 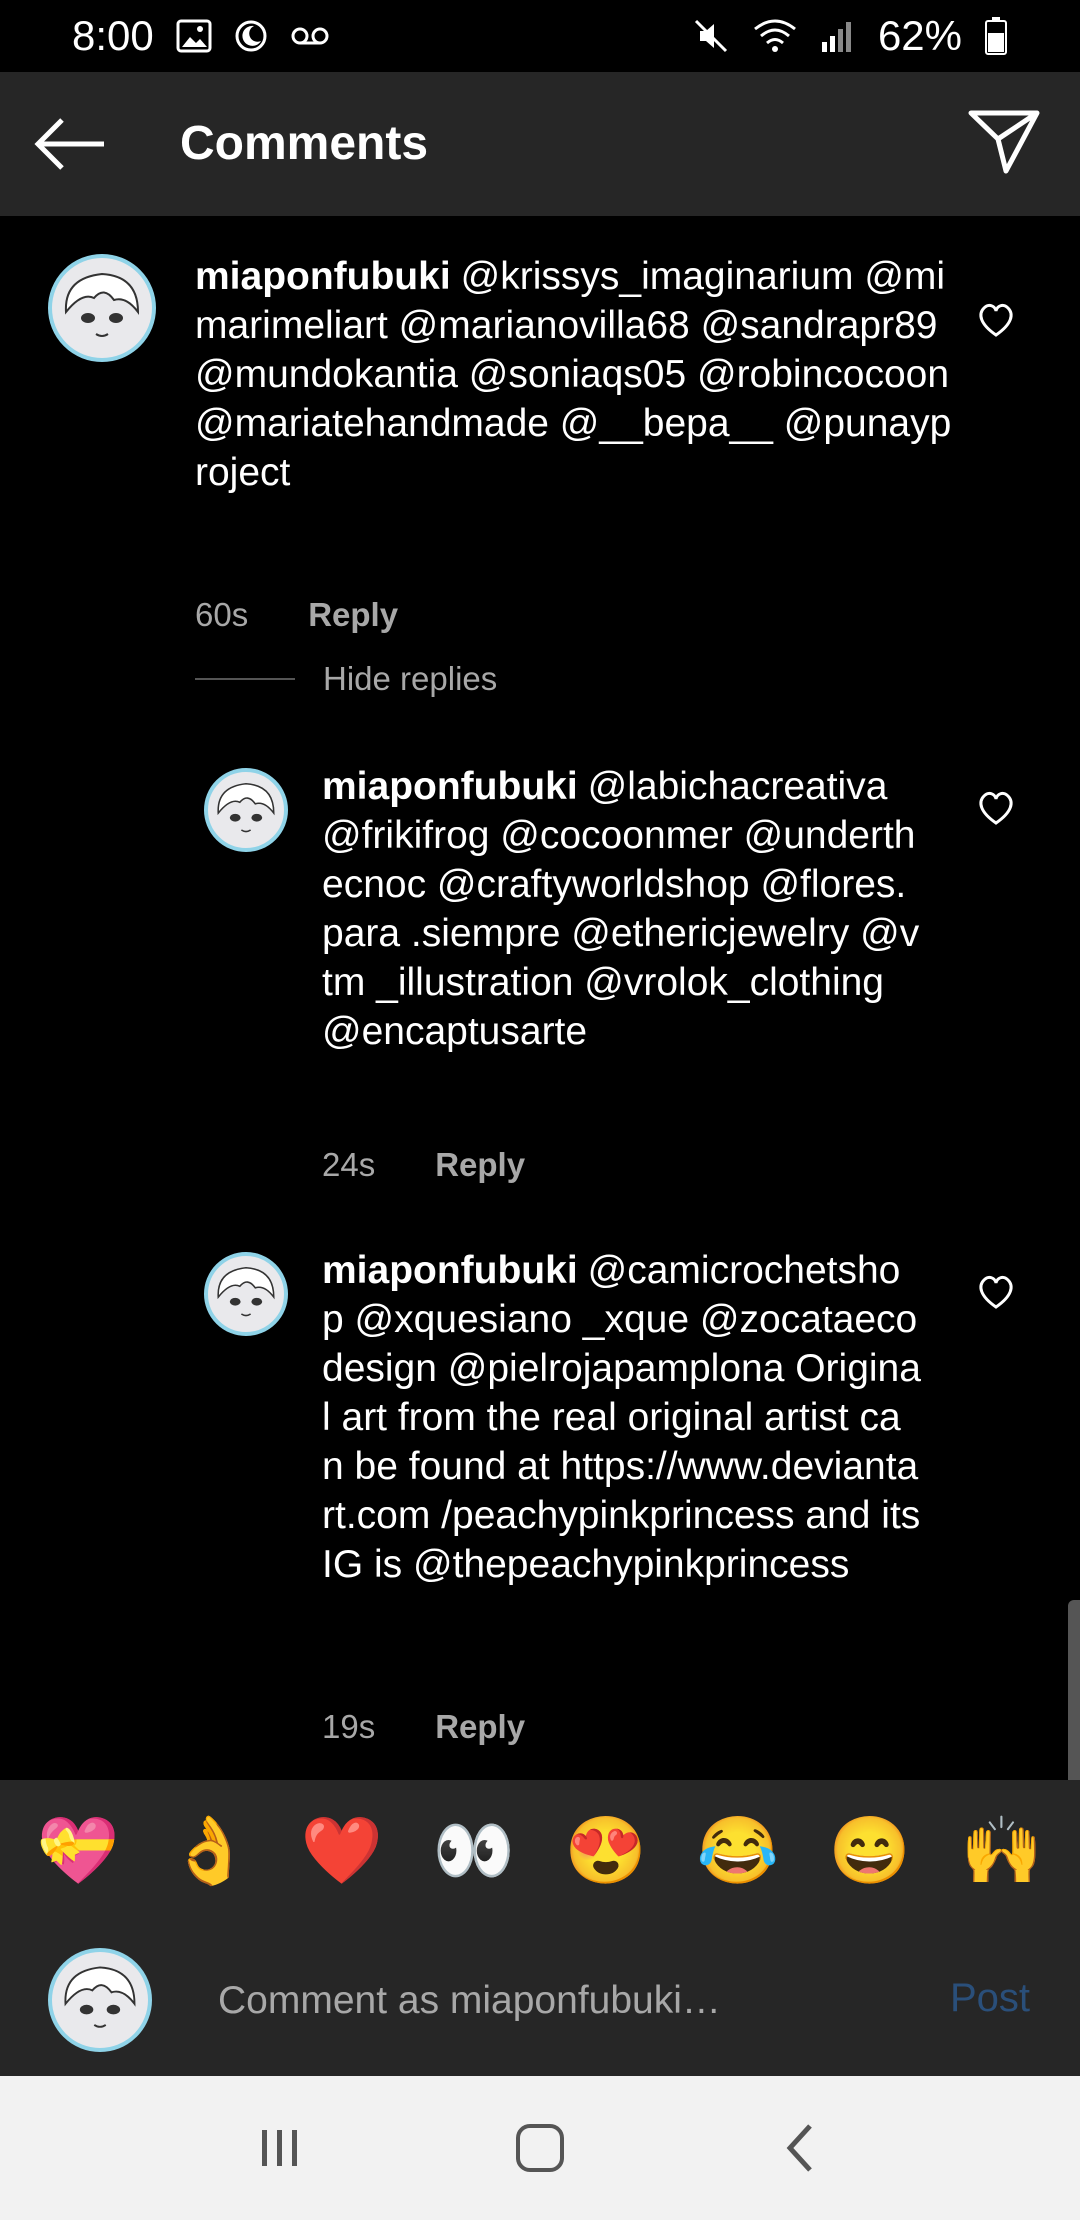 I want to click on hide-replies-toggle: Hide replies, so click(x=346, y=679).